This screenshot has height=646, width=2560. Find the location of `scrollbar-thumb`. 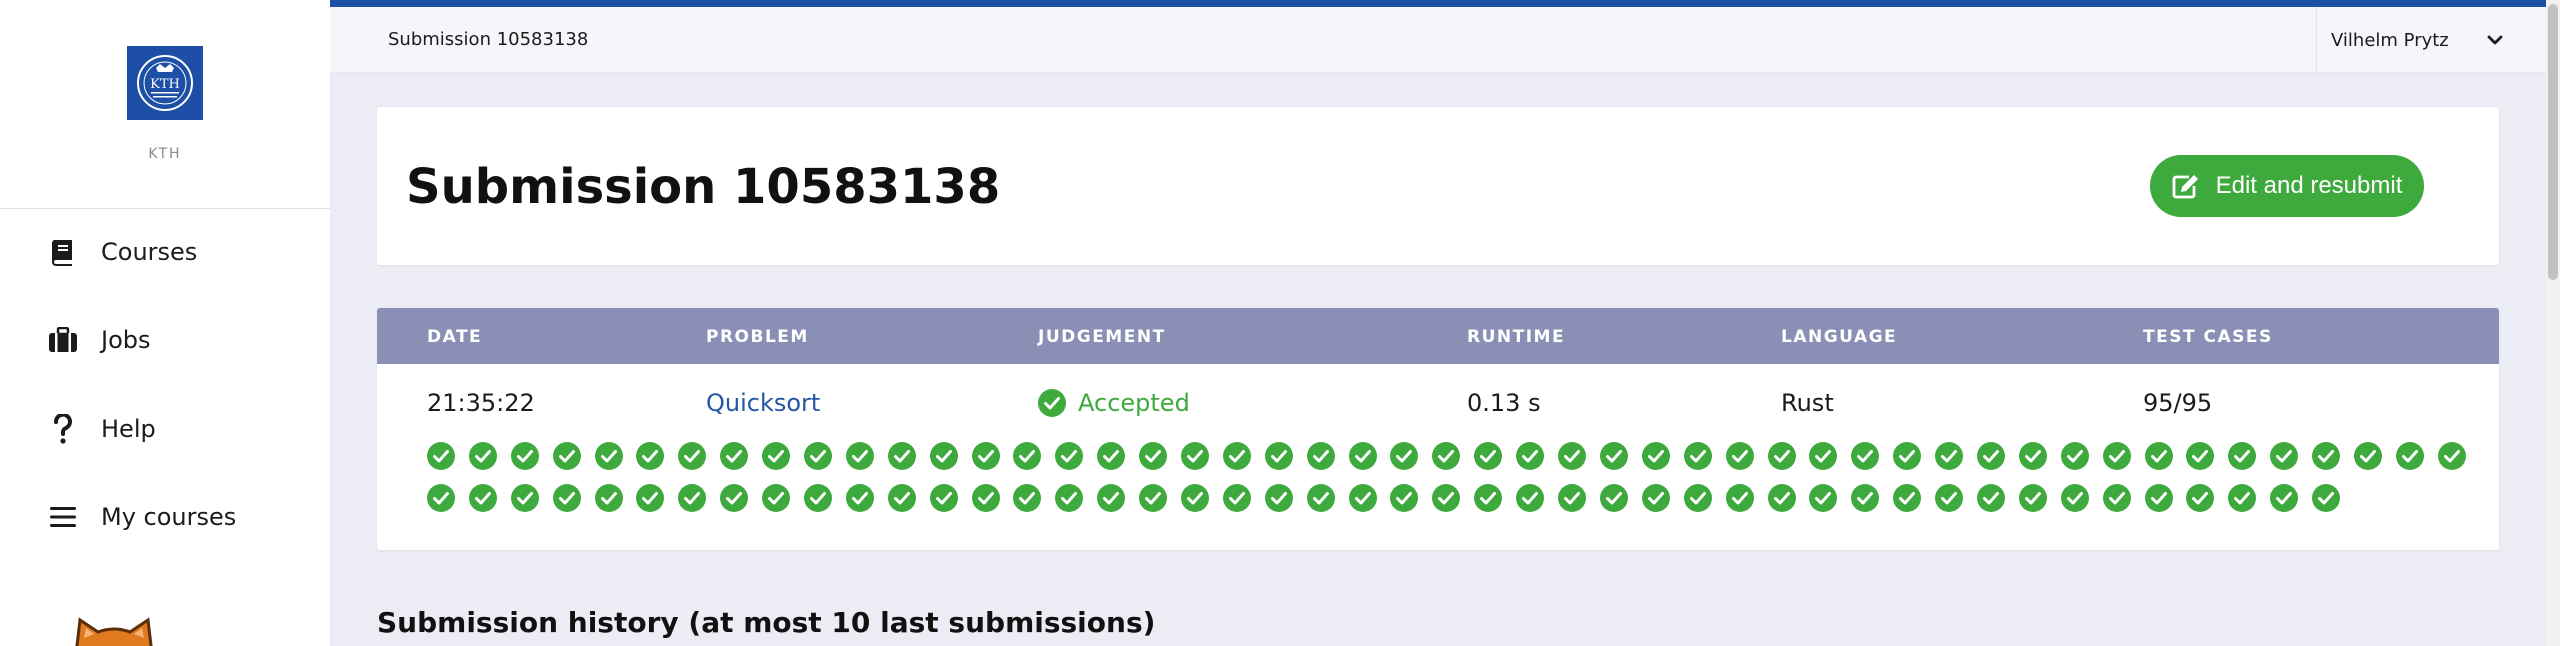

scrollbar-thumb is located at coordinates (2553, 142).